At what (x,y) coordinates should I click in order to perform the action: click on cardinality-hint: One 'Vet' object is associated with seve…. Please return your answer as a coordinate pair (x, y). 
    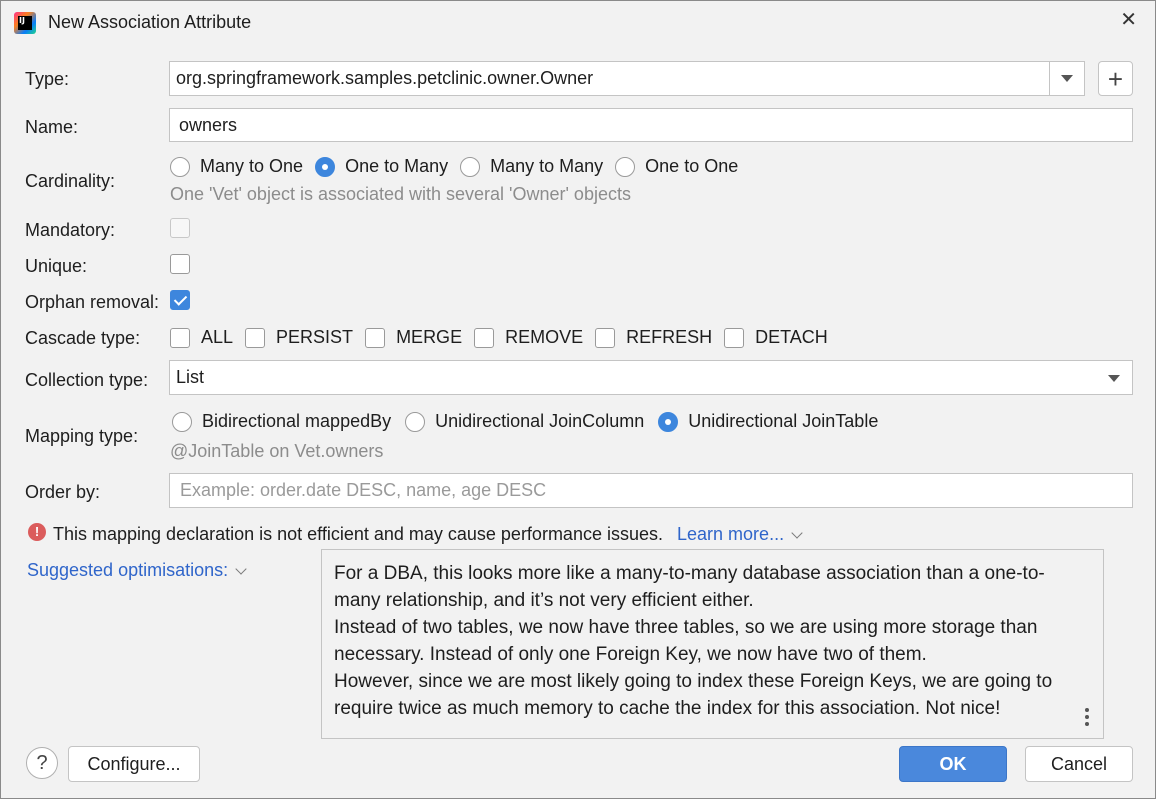
    Looking at the image, I should click on (400, 194).